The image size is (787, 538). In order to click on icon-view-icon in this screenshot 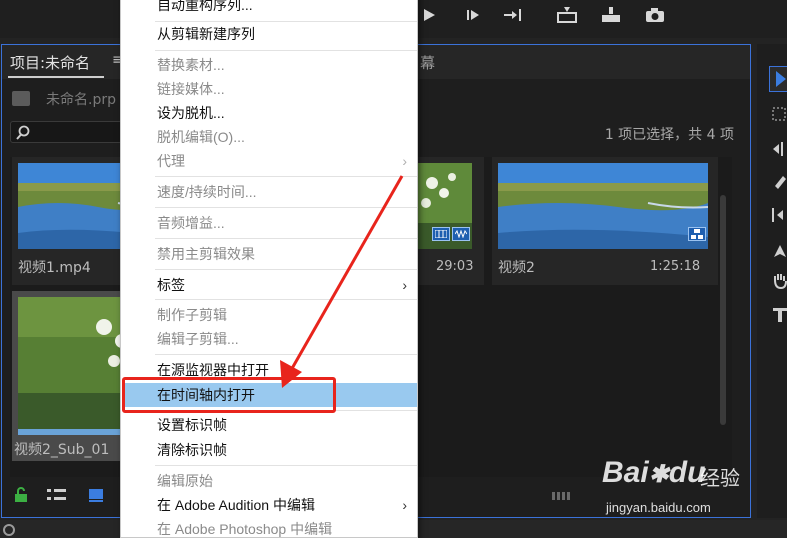, I will do `click(96, 497)`.